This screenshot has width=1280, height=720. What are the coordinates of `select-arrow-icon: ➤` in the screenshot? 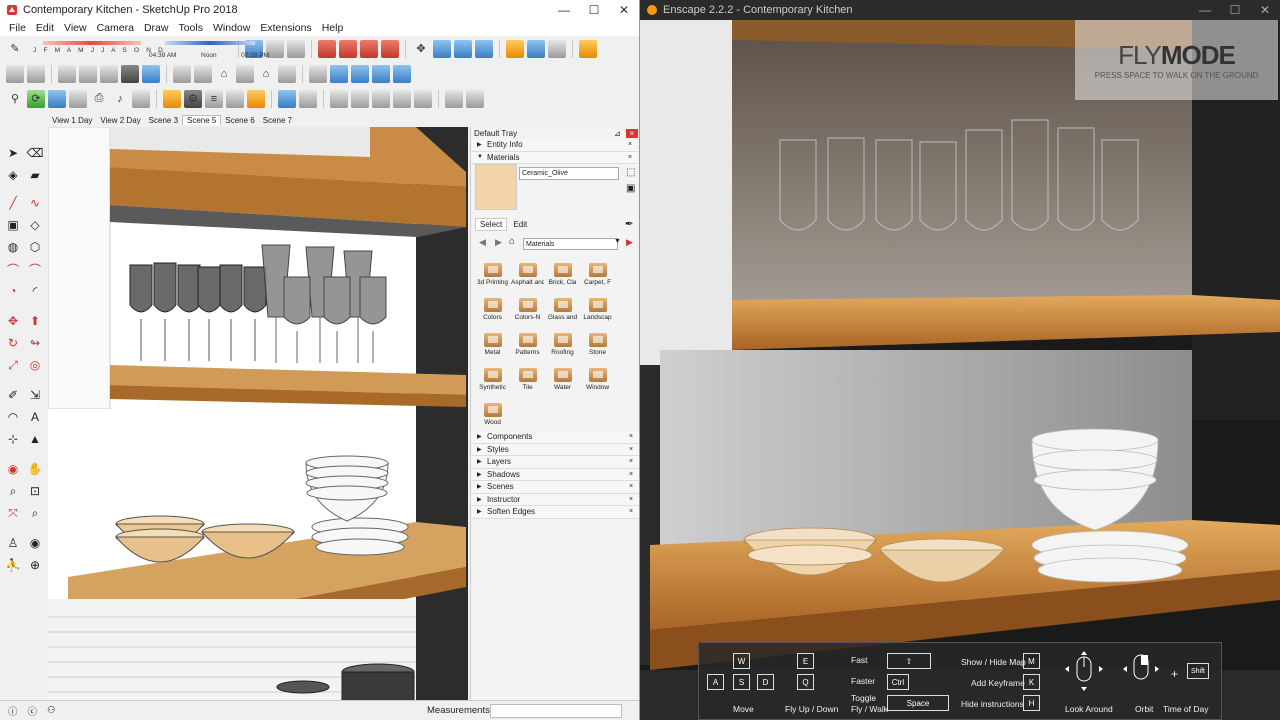 It's located at (13, 153).